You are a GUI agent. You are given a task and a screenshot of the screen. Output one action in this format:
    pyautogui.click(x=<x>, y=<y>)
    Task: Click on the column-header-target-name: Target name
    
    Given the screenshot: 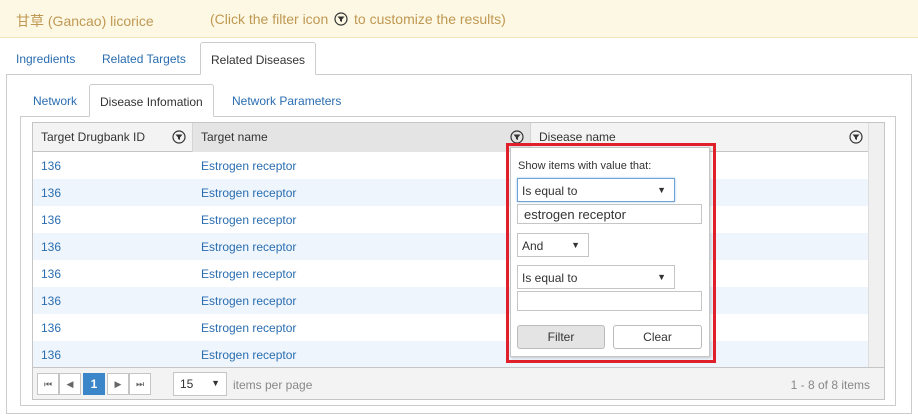 What is the action you would take?
    pyautogui.click(x=362, y=137)
    